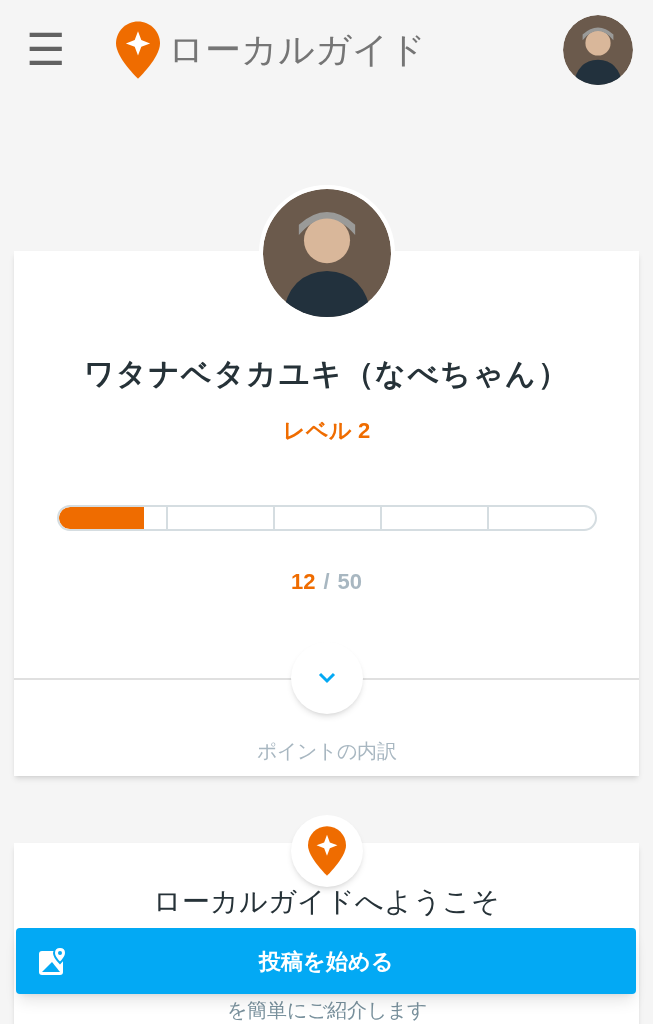  What do you see at coordinates (138, 50) in the screenshot?
I see `logo-icon` at bounding box center [138, 50].